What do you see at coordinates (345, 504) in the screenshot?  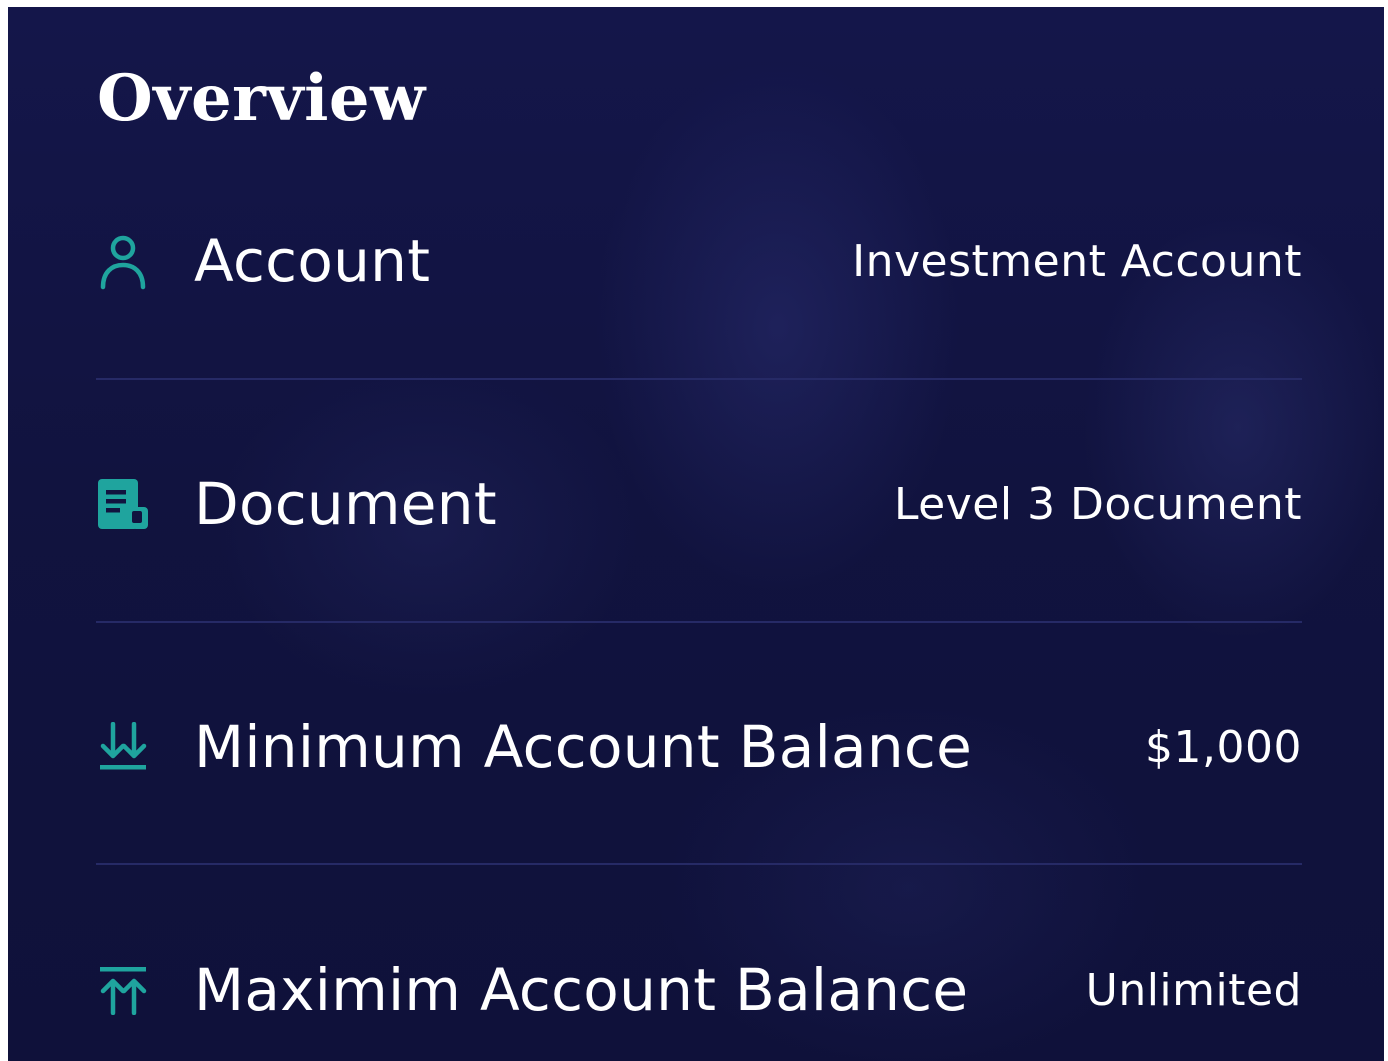 I see `overview-row-label: Document` at bounding box center [345, 504].